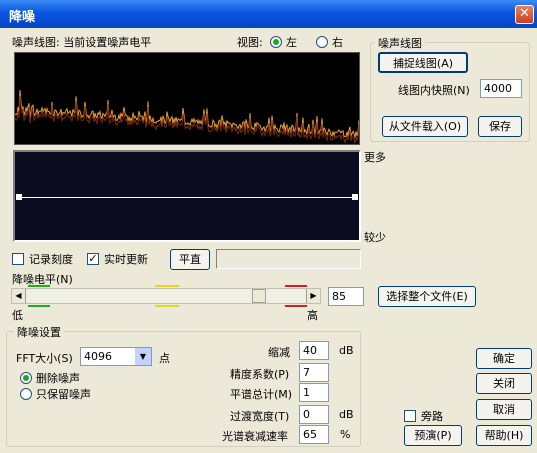 This screenshot has height=453, width=537. Describe the element at coordinates (375, 157) in the screenshot. I see `more-label: 更多` at that location.